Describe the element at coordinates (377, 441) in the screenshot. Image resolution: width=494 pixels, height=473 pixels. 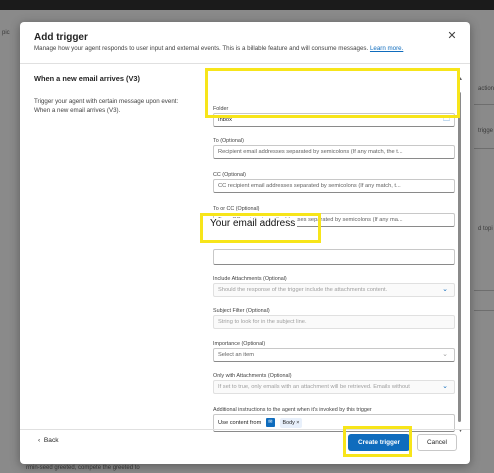
I see `create-highlight` at that location.